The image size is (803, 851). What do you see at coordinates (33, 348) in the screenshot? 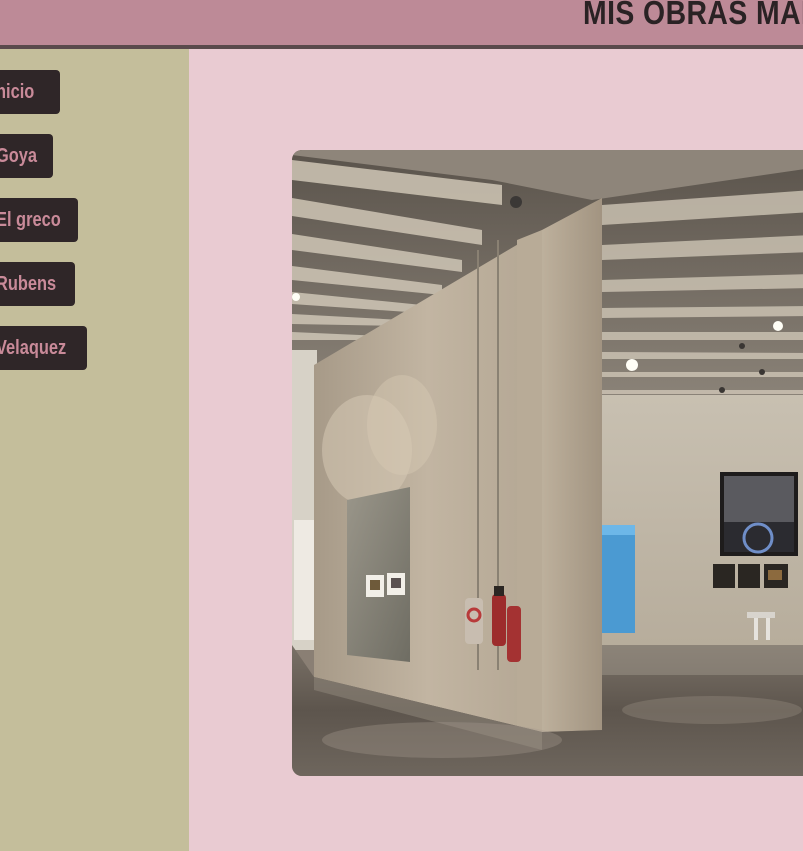
I see `sidebar-item-label: Velaquez` at bounding box center [33, 348].